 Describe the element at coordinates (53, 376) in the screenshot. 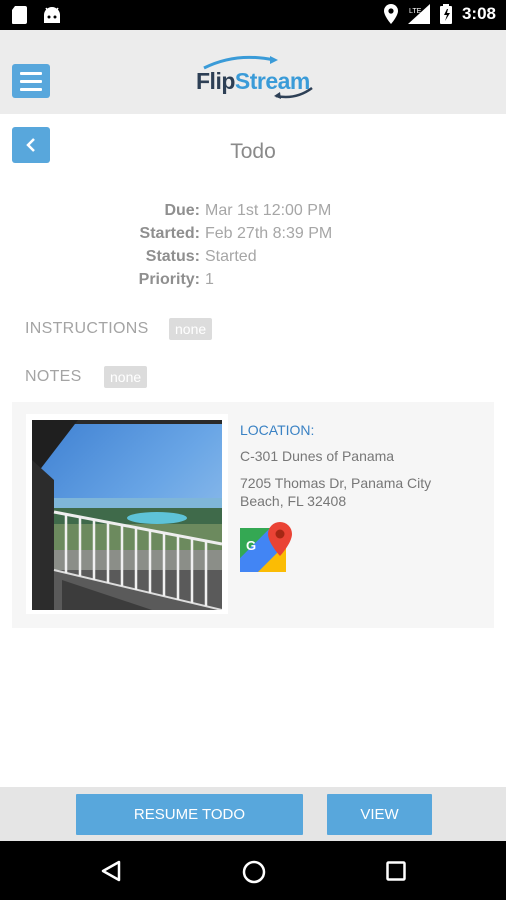

I see `notes-label: NOTES` at that location.